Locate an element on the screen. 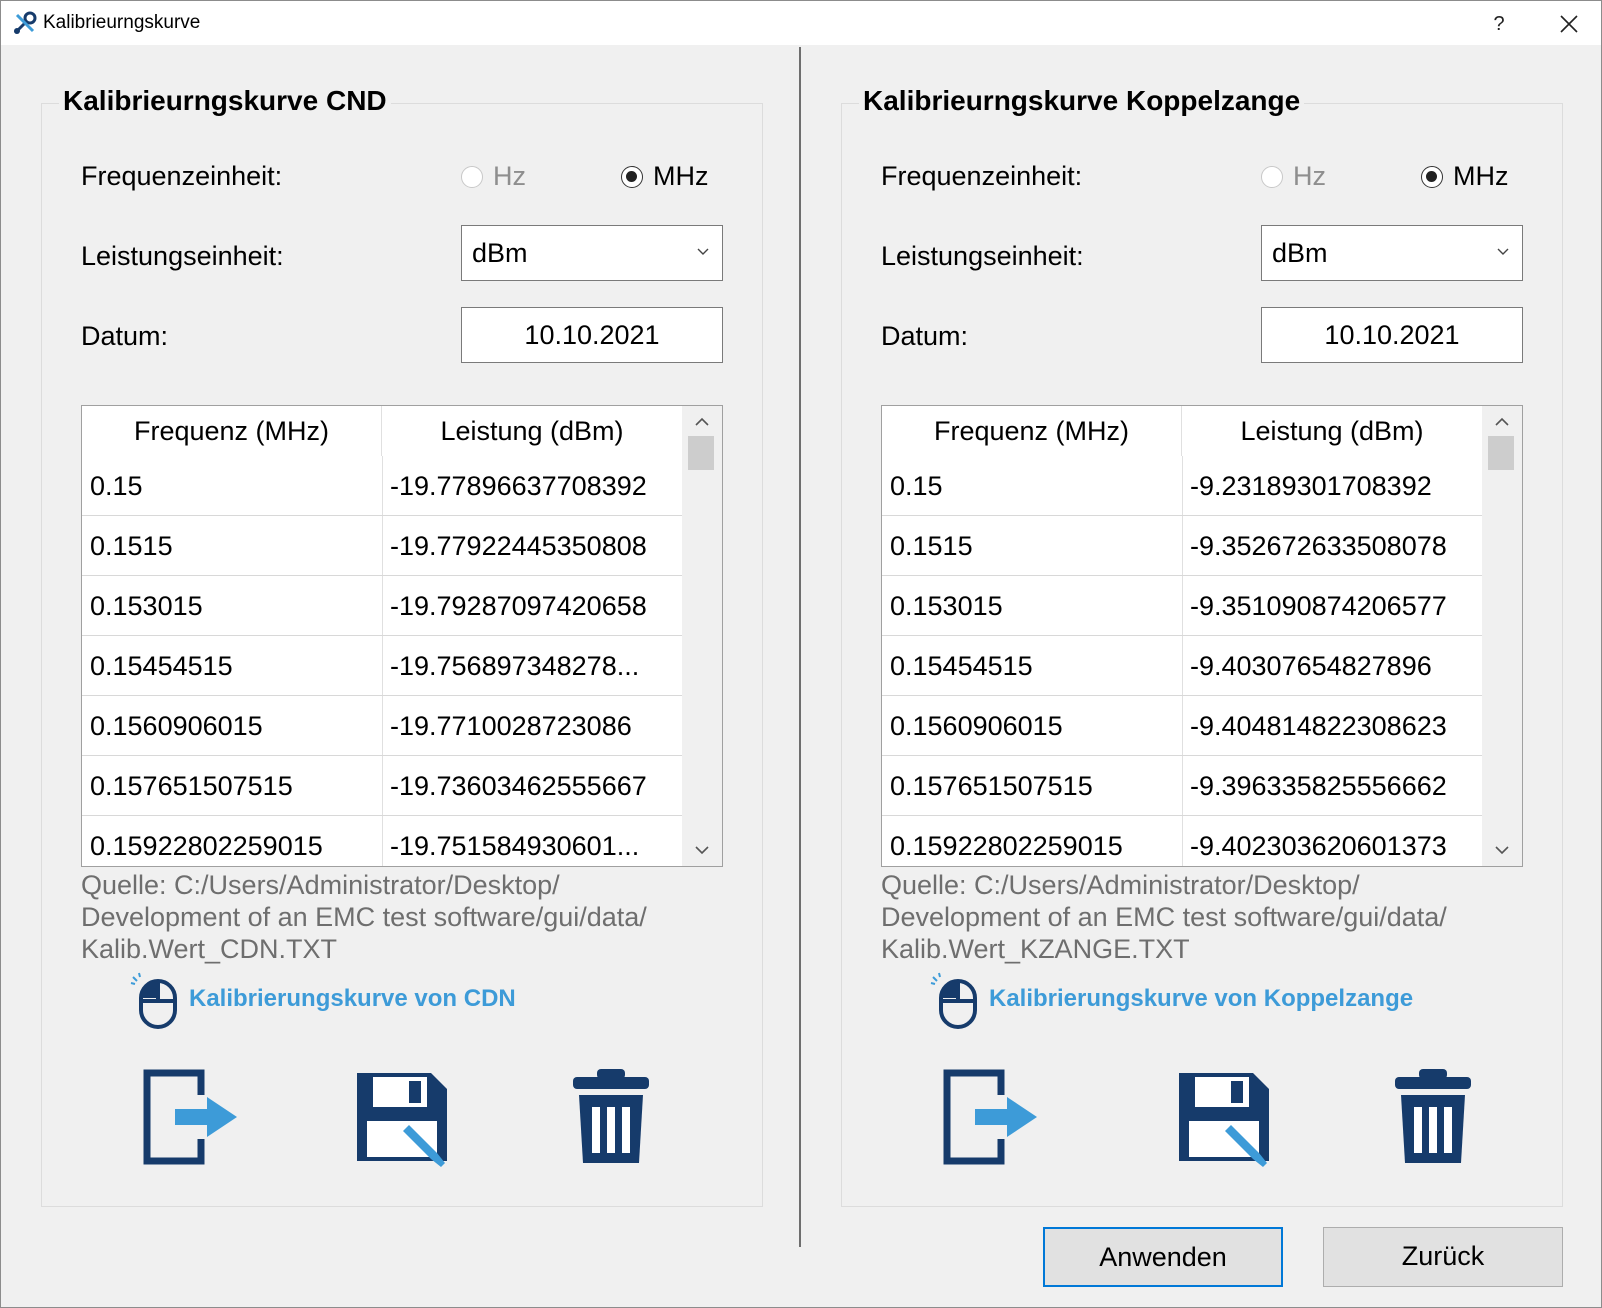  group-title-cdn: Kalibrieurngskurve CND is located at coordinates (225, 101).